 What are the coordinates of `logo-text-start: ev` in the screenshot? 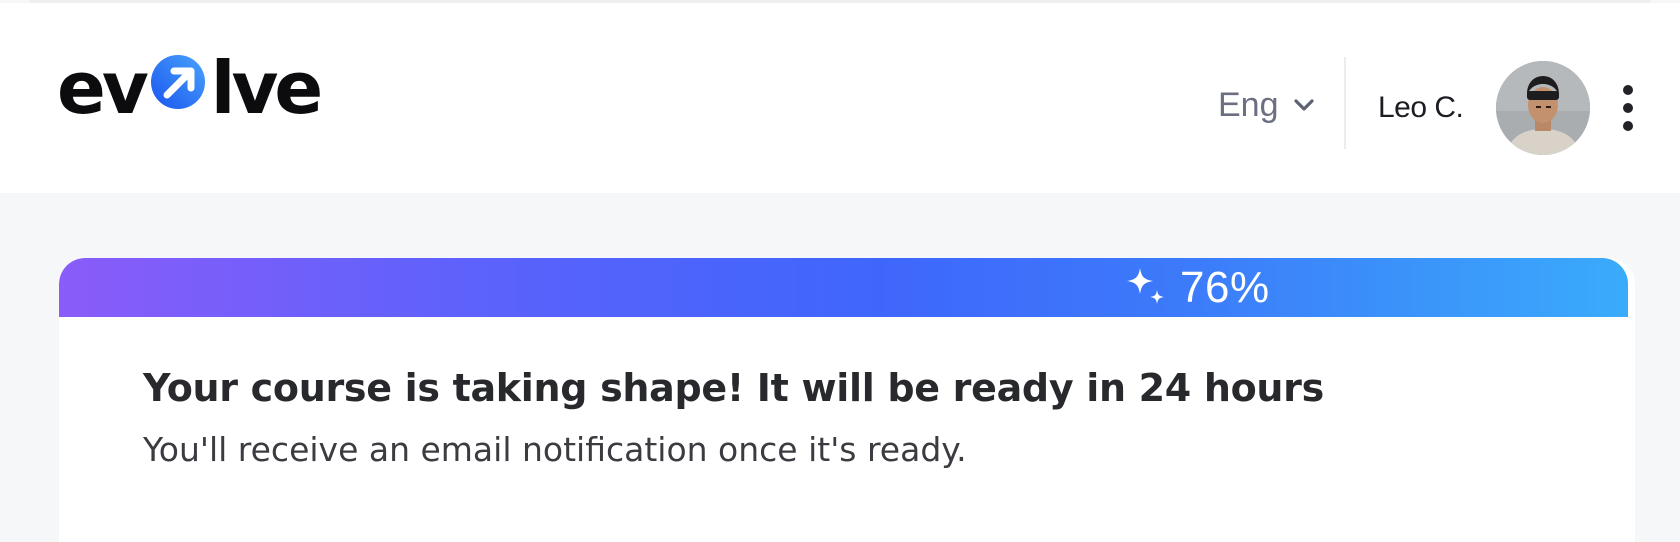 It's located at (103, 87).